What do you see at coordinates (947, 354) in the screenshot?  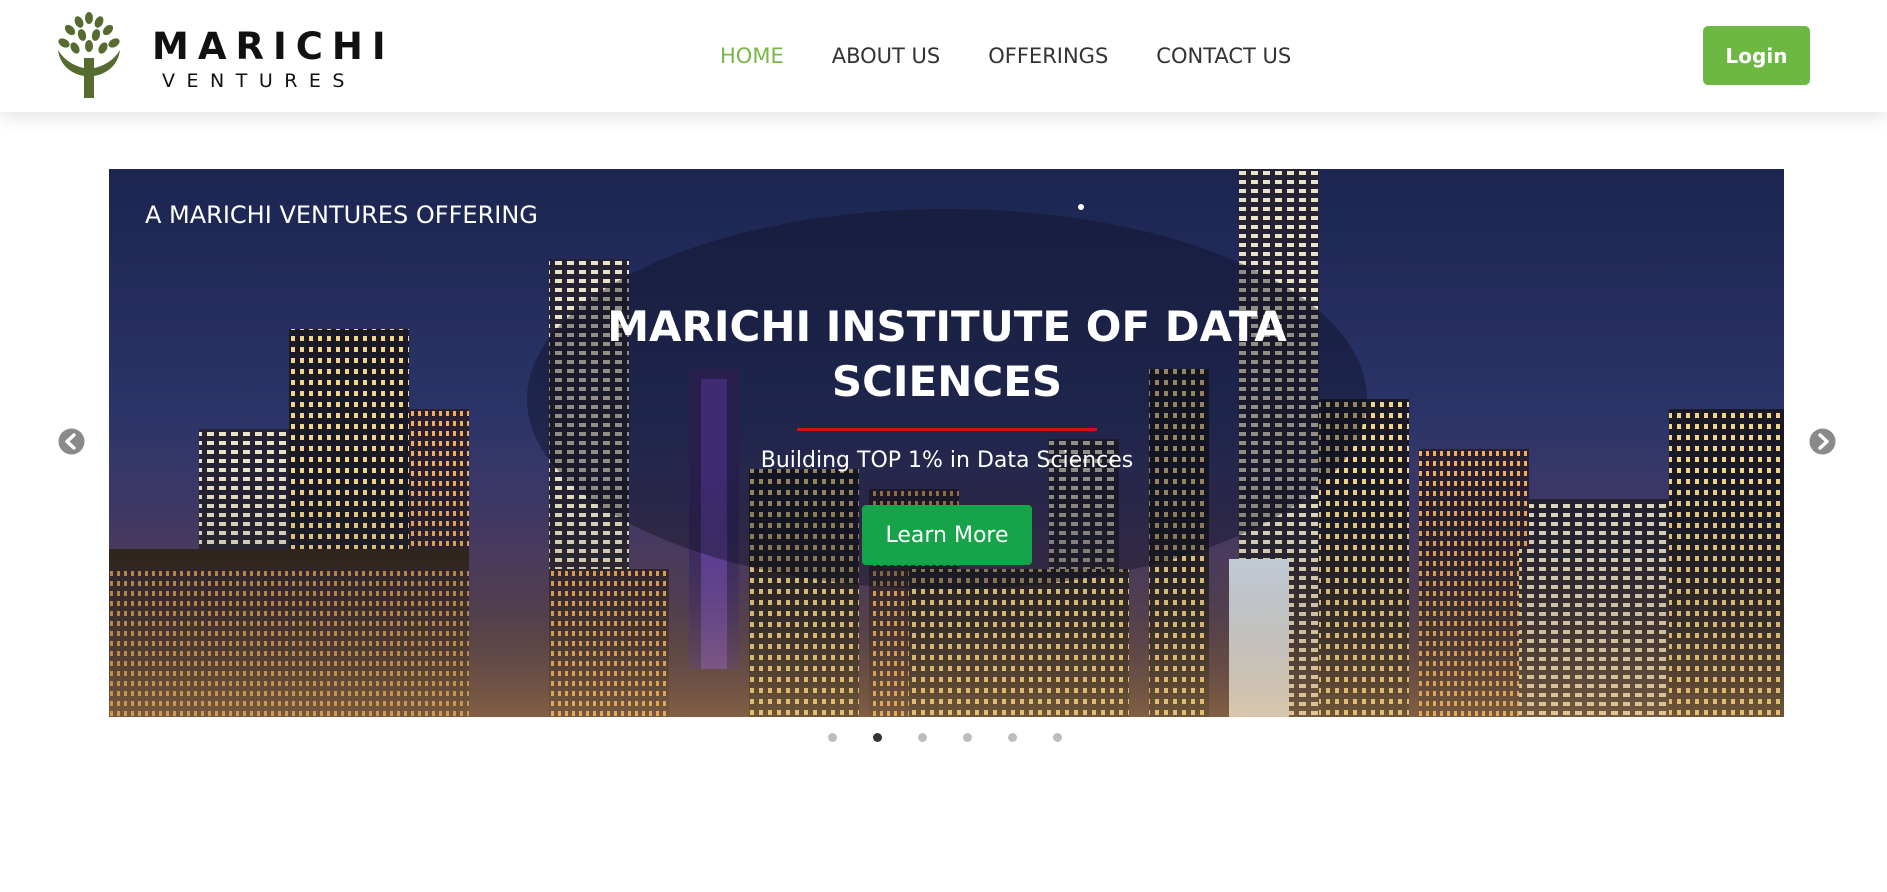 I see `slide-title: MARICHI INSTITUTE OF DATA SCIENCES` at bounding box center [947, 354].